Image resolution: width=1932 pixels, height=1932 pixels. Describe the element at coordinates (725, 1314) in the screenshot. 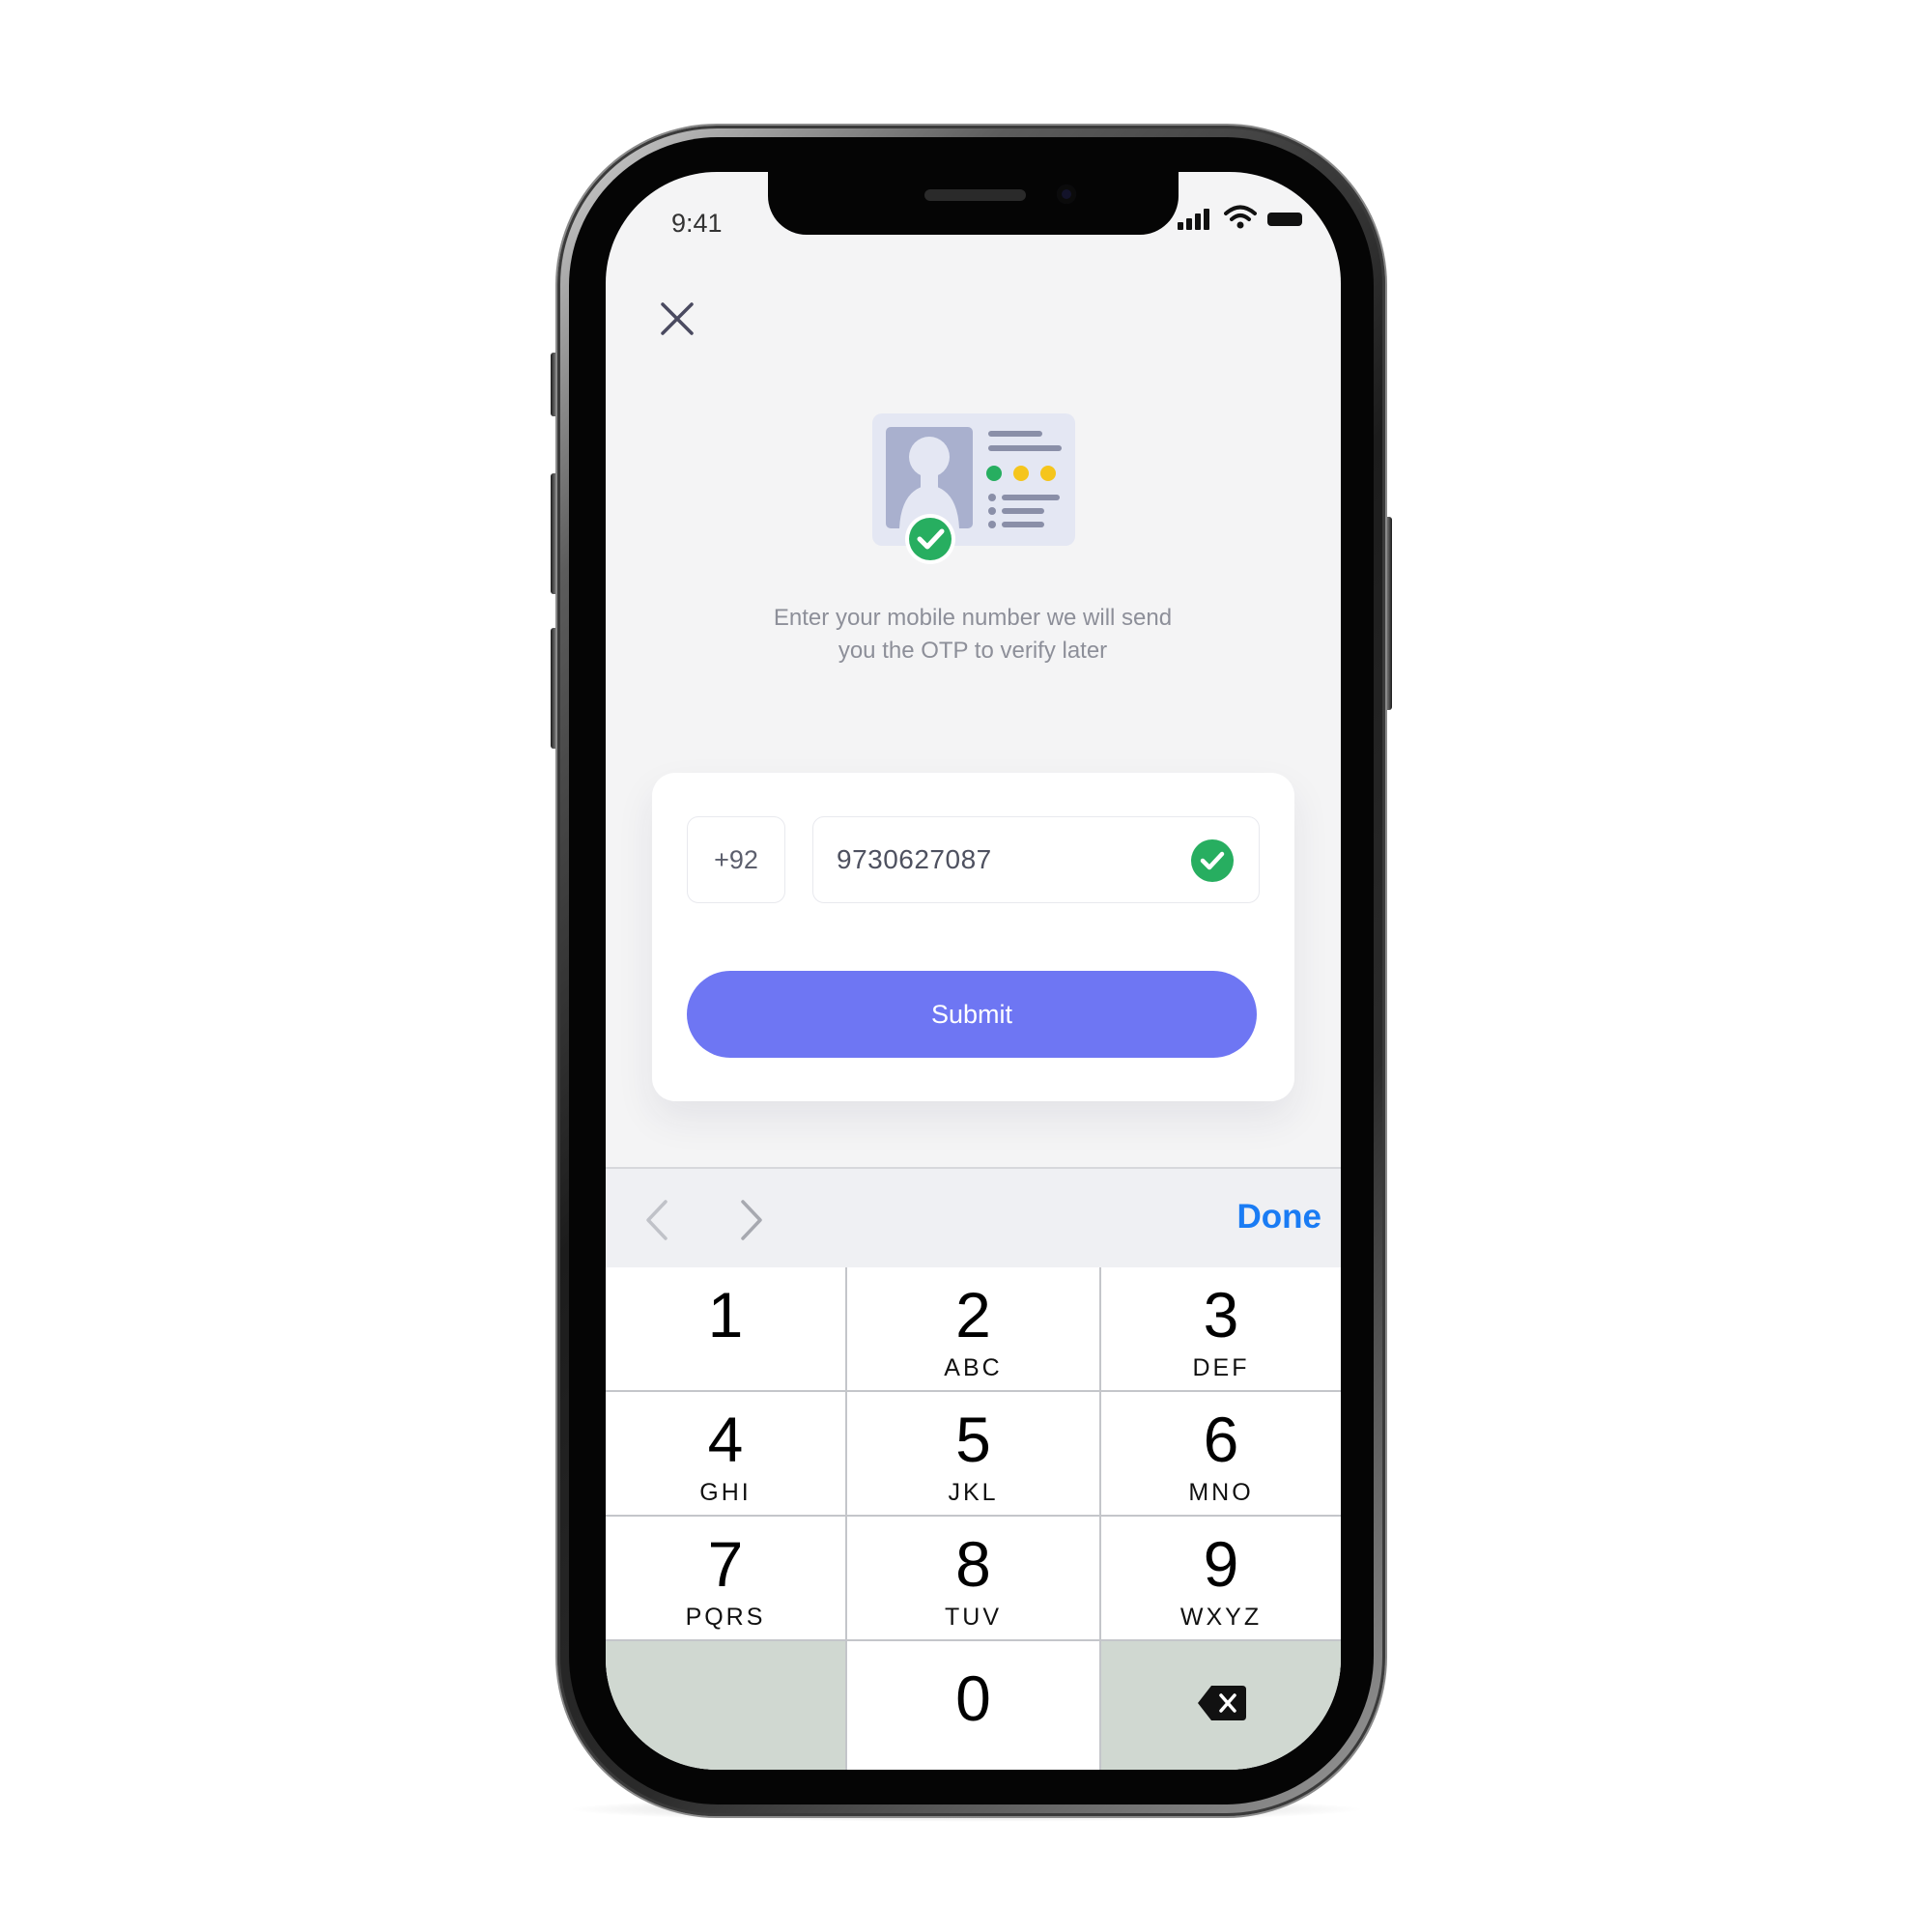

I see `key-number: 1` at that location.